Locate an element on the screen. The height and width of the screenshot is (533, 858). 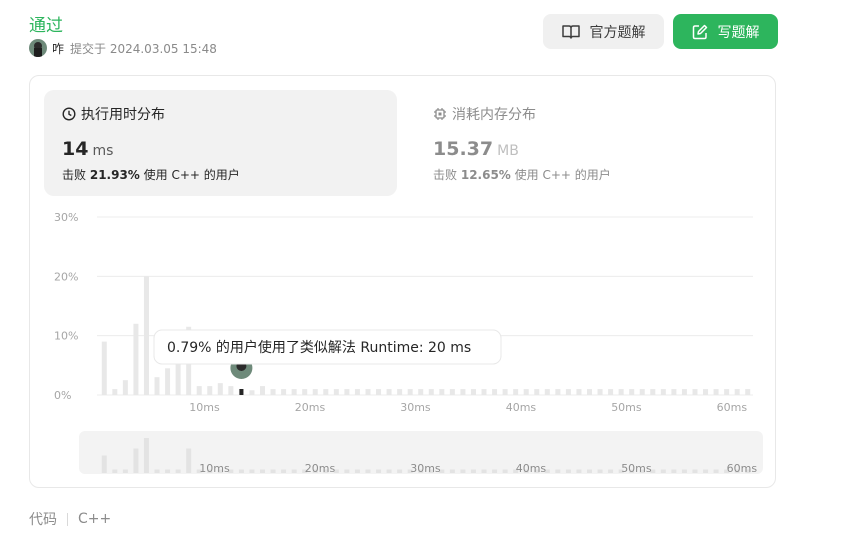
footer-divider is located at coordinates (67, 519).